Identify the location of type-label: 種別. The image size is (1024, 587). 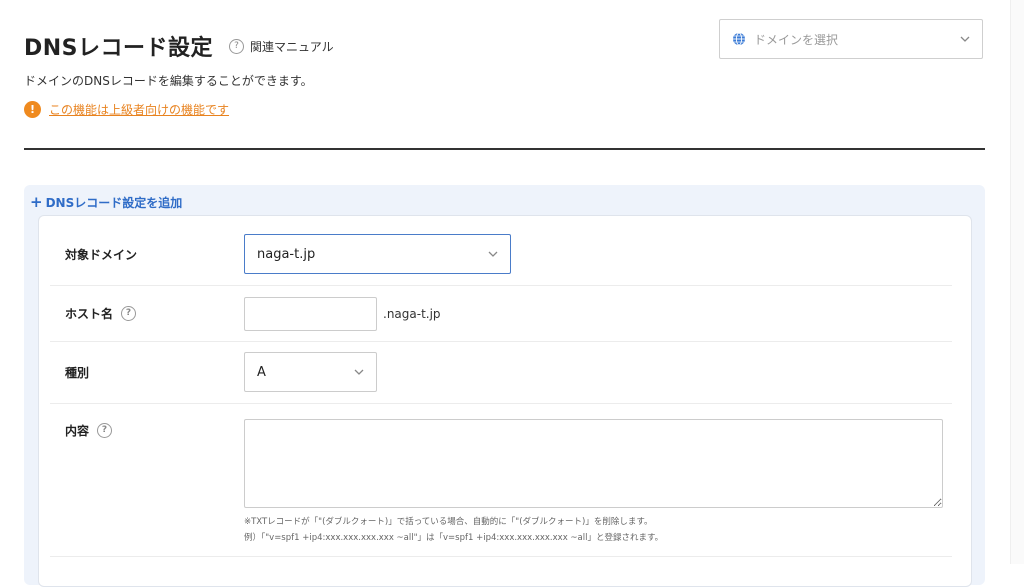
(77, 372).